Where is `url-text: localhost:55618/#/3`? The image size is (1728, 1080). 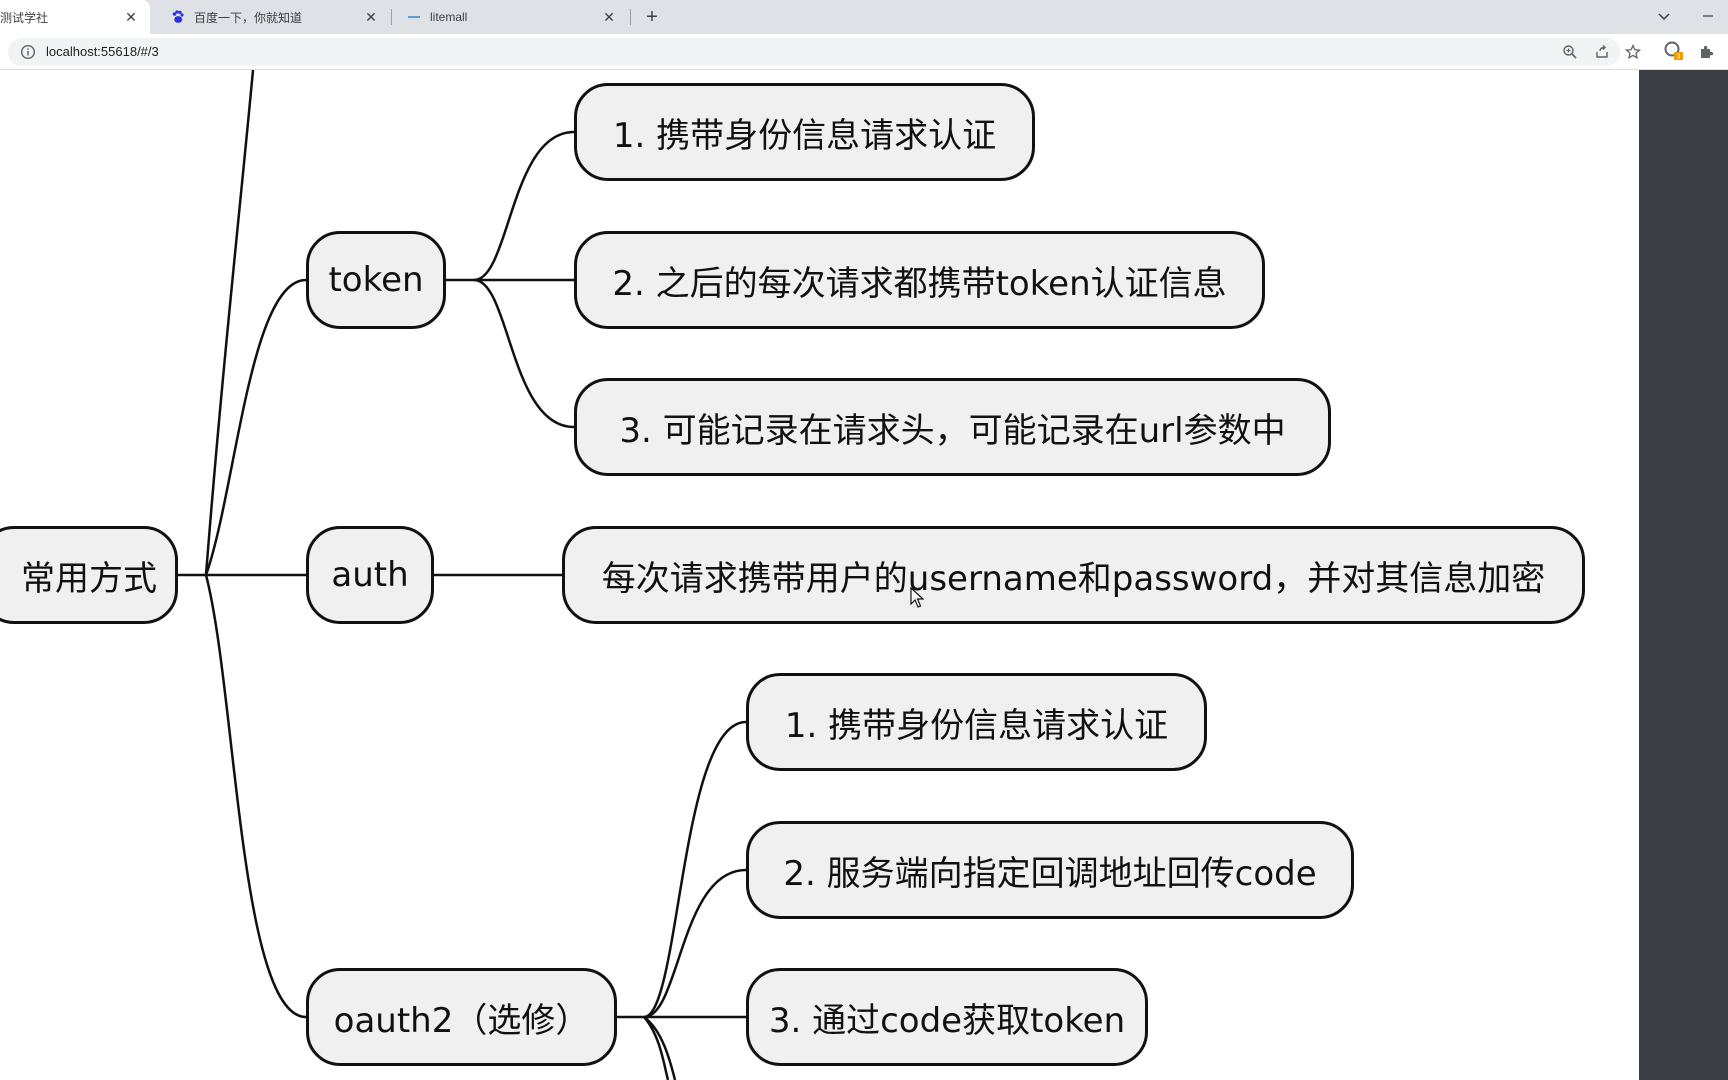
url-text: localhost:55618/#/3 is located at coordinates (102, 52).